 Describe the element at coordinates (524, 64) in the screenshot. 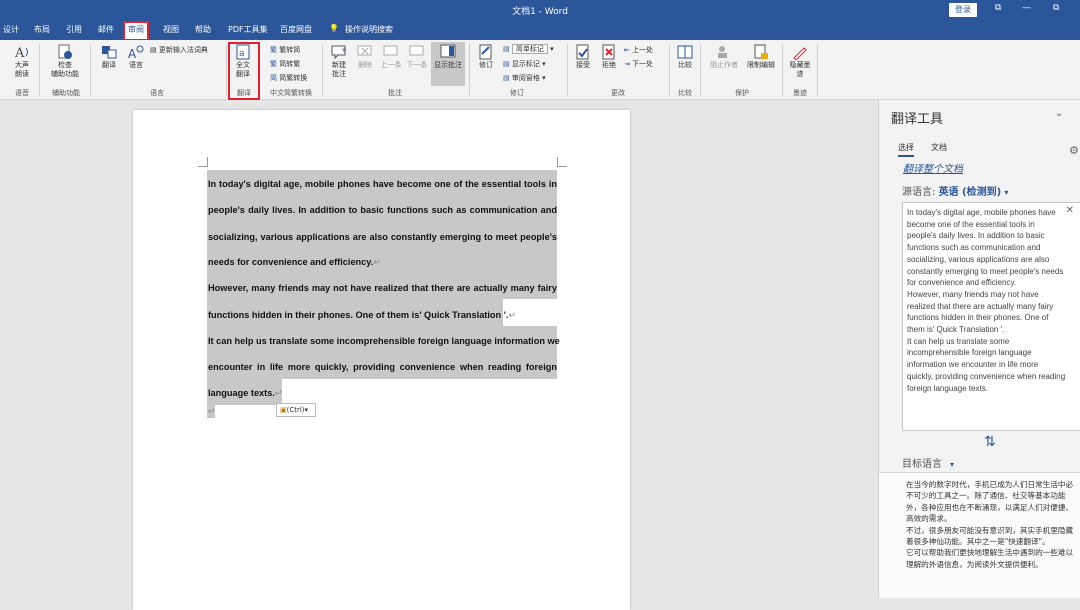

I see `show-markup-button: ▤ 显示标记 ▾` at that location.